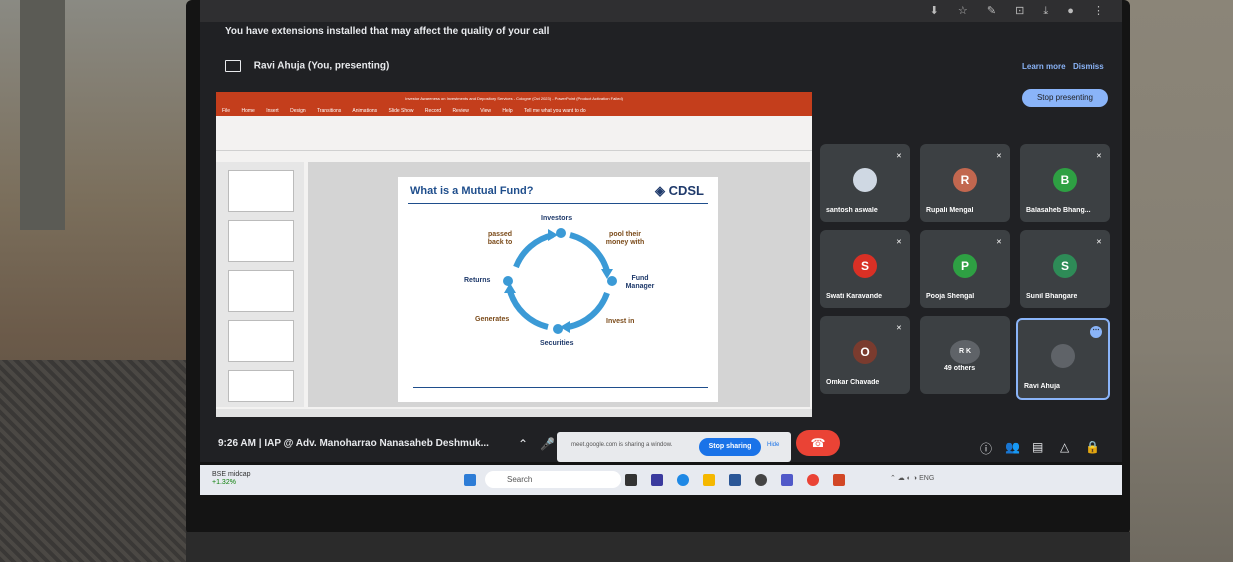 The height and width of the screenshot is (562, 1233). I want to click on ppt-status-bar, so click(514, 413).